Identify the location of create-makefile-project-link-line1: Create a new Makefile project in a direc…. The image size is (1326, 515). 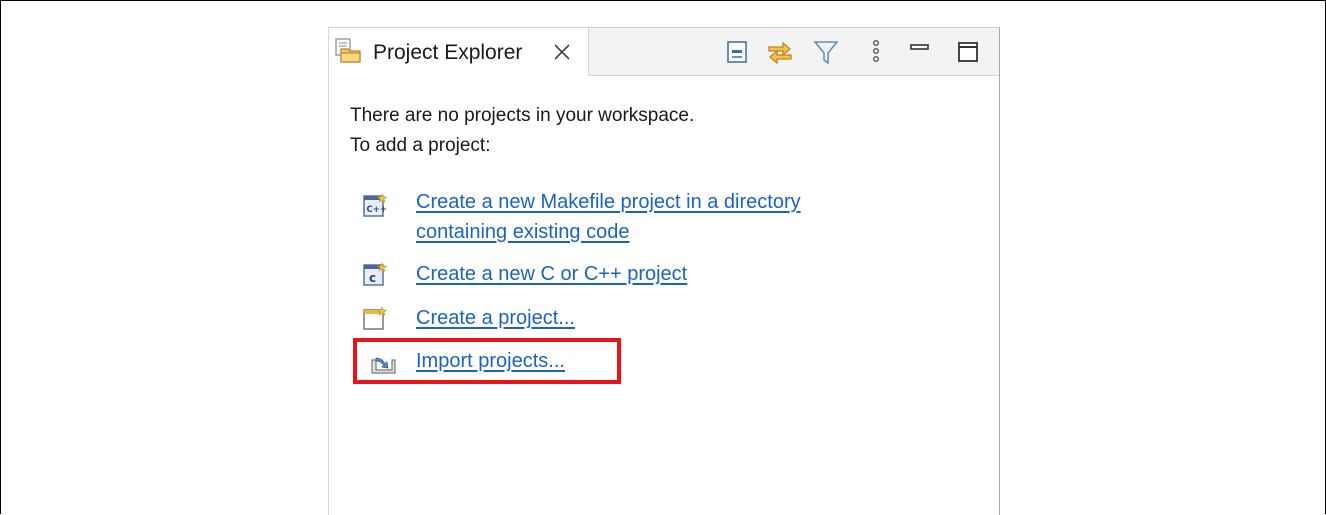
(608, 202).